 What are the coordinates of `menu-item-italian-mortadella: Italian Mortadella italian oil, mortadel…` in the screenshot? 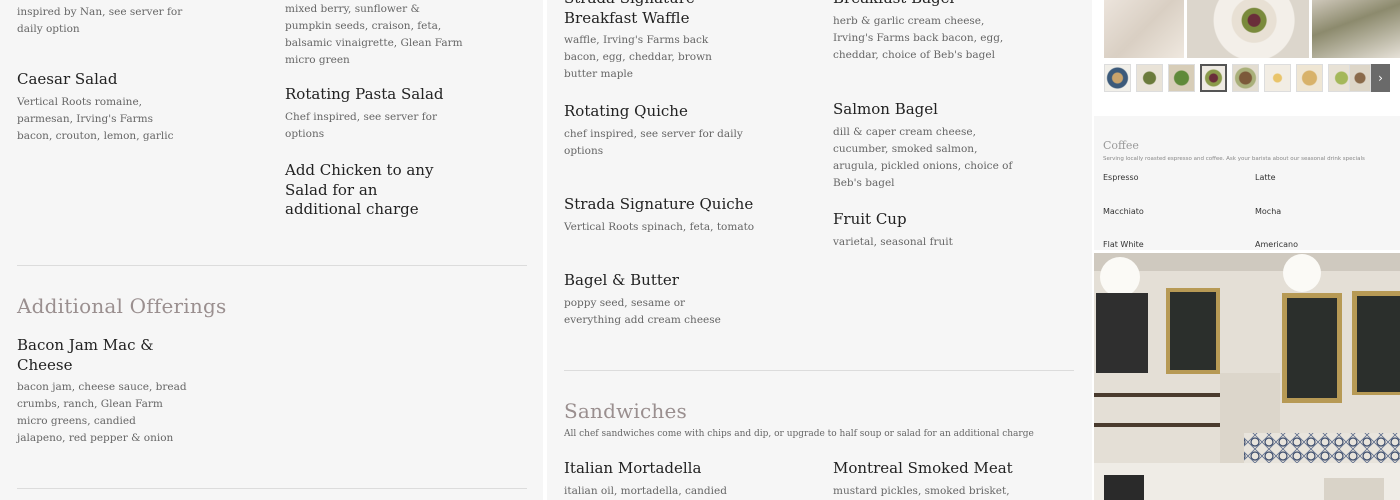 It's located at (654, 479).